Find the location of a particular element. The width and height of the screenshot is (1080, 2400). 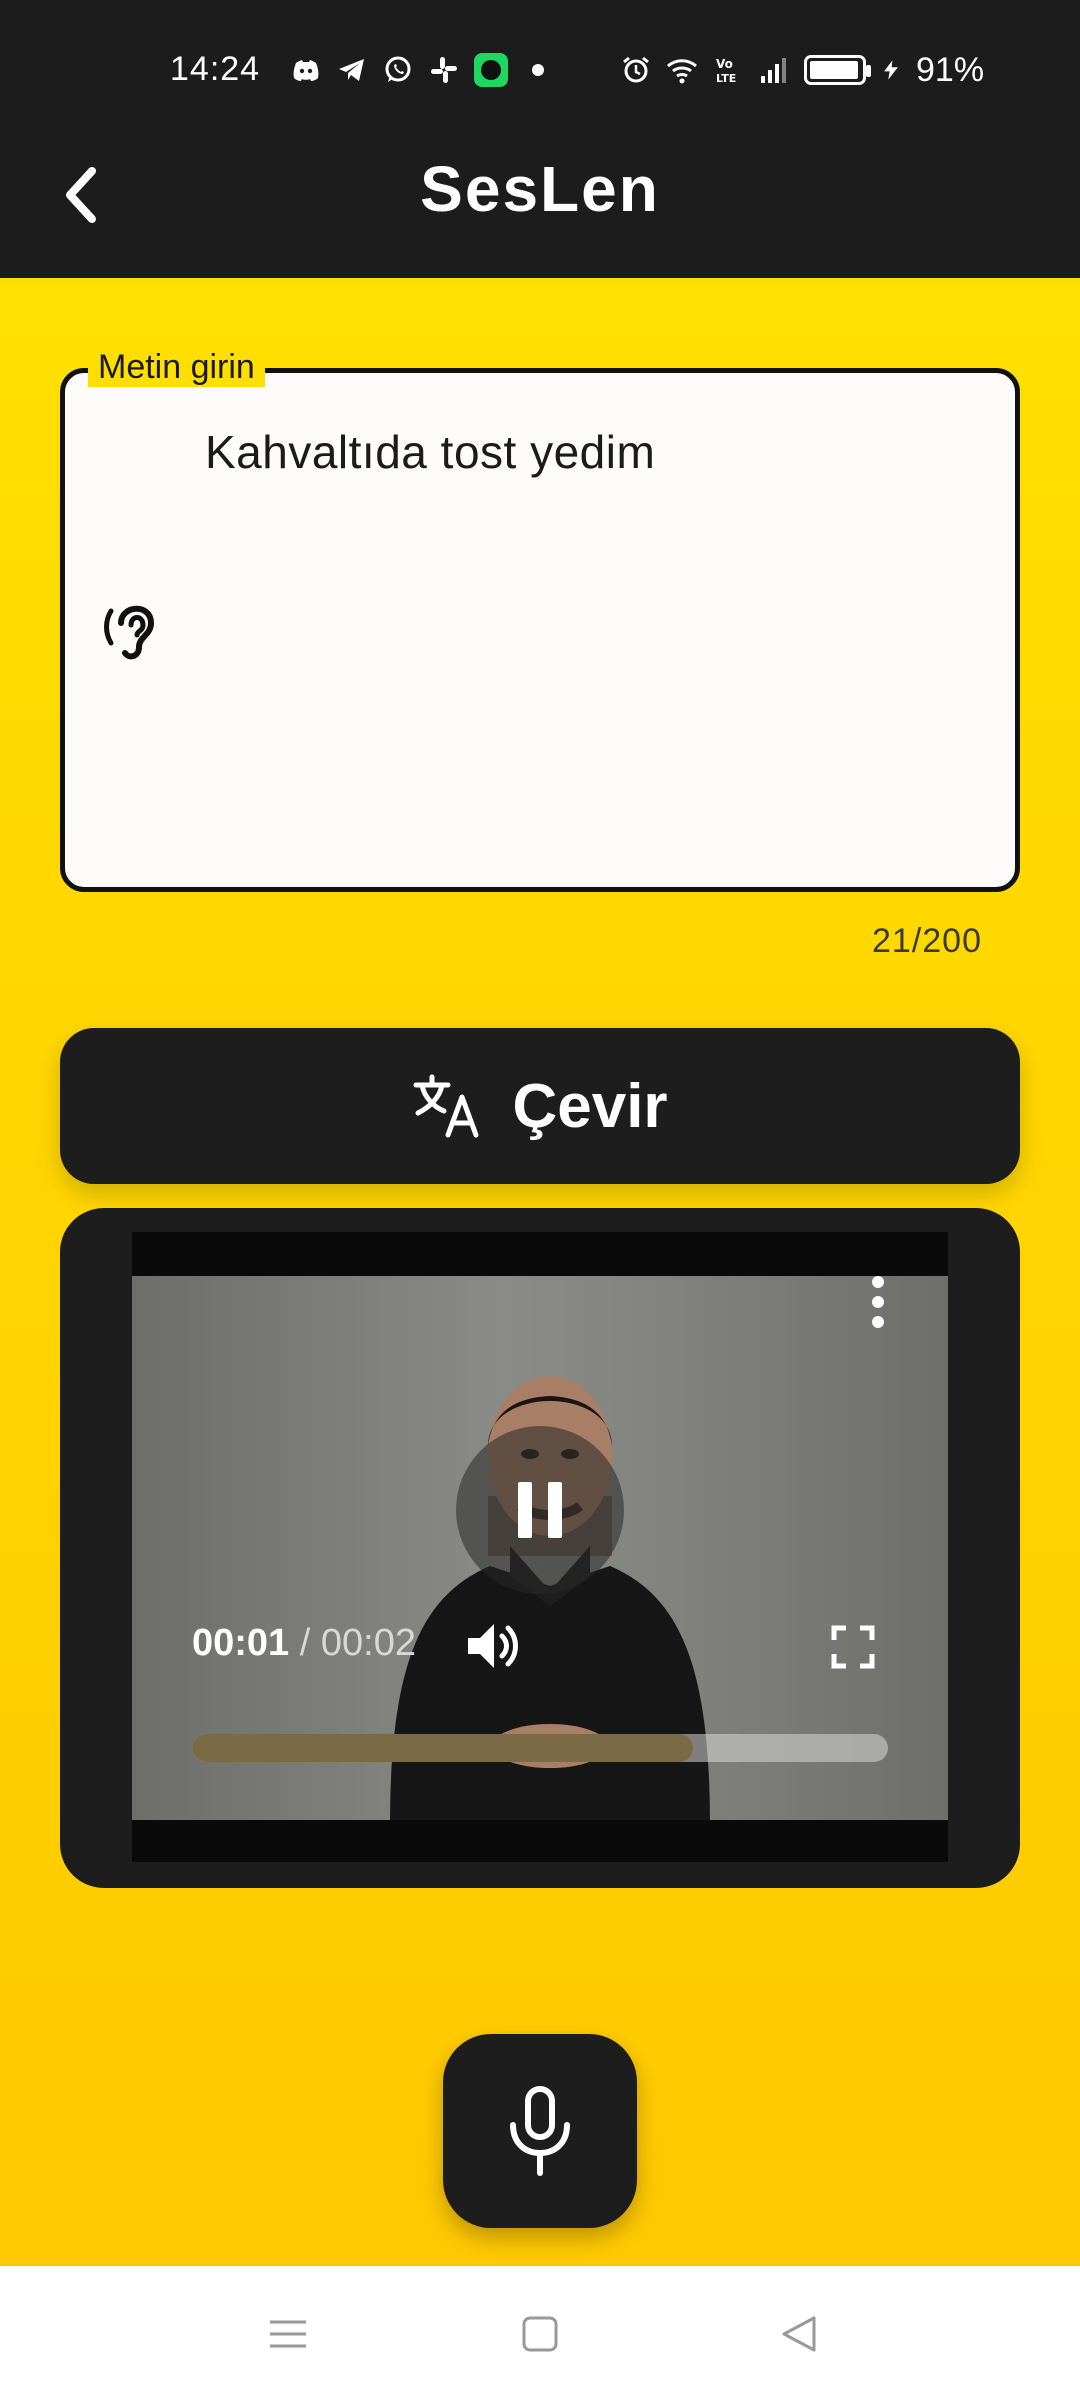

current-time: 00:01 is located at coordinates (241, 1643).